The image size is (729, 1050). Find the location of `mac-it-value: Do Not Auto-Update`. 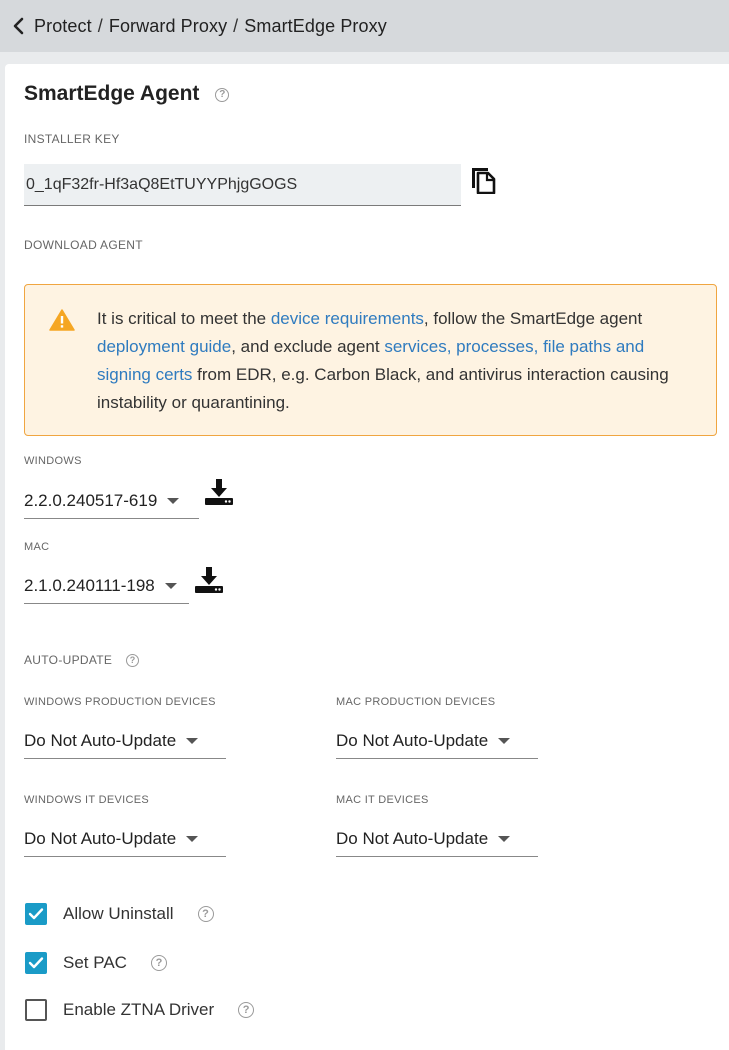

mac-it-value: Do Not Auto-Update is located at coordinates (412, 838).